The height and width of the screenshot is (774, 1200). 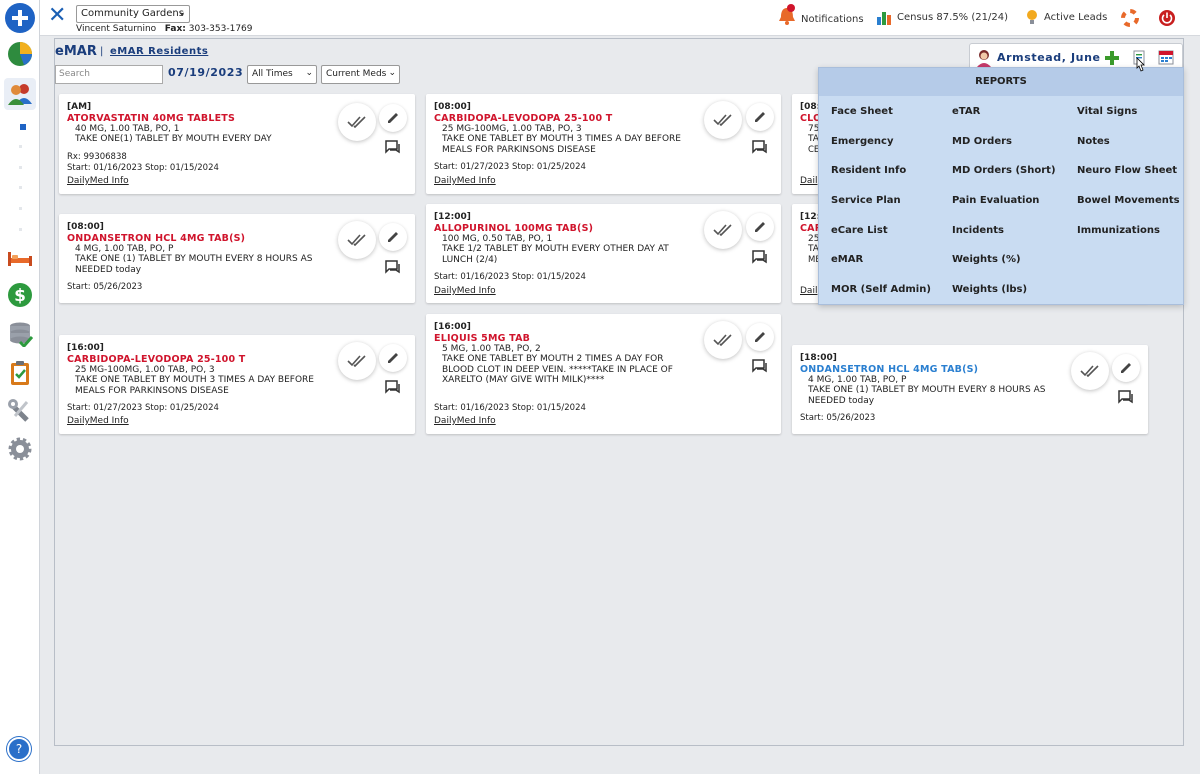 What do you see at coordinates (989, 289) in the screenshot?
I see `report-weights-lbs: Weights (lbs)` at bounding box center [989, 289].